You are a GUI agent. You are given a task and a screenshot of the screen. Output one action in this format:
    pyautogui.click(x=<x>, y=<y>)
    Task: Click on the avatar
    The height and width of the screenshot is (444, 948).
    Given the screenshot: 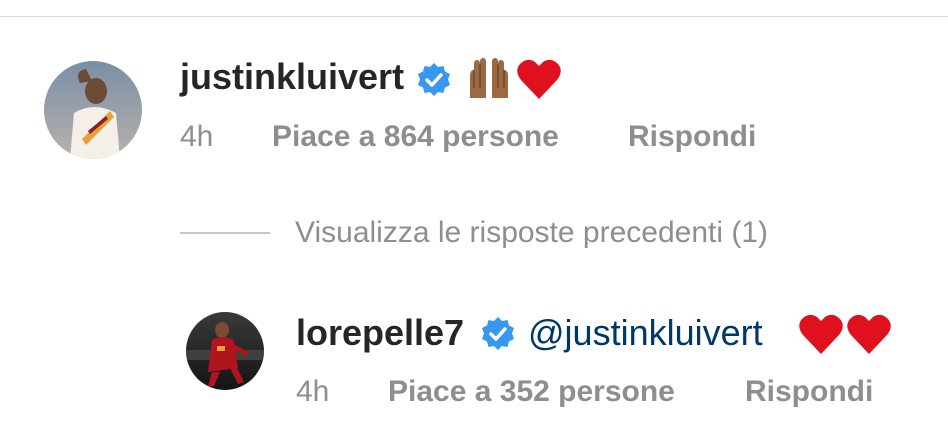 What is the action you would take?
    pyautogui.click(x=225, y=351)
    